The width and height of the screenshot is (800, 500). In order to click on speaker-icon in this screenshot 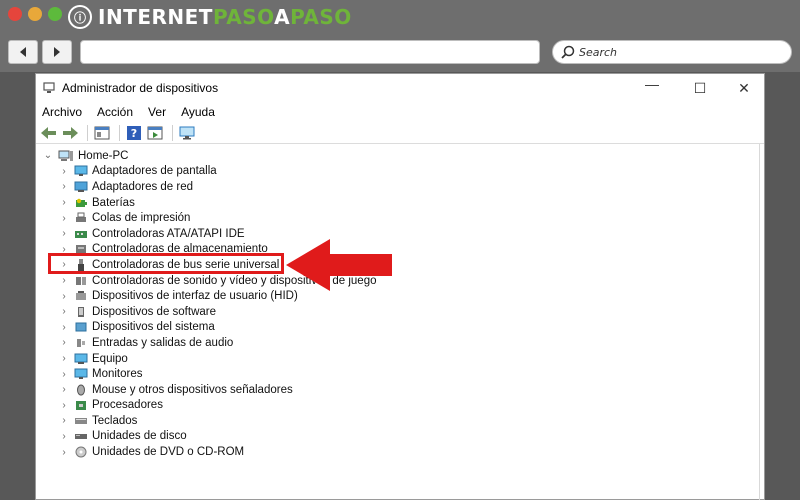, I will do `click(81, 280)`.